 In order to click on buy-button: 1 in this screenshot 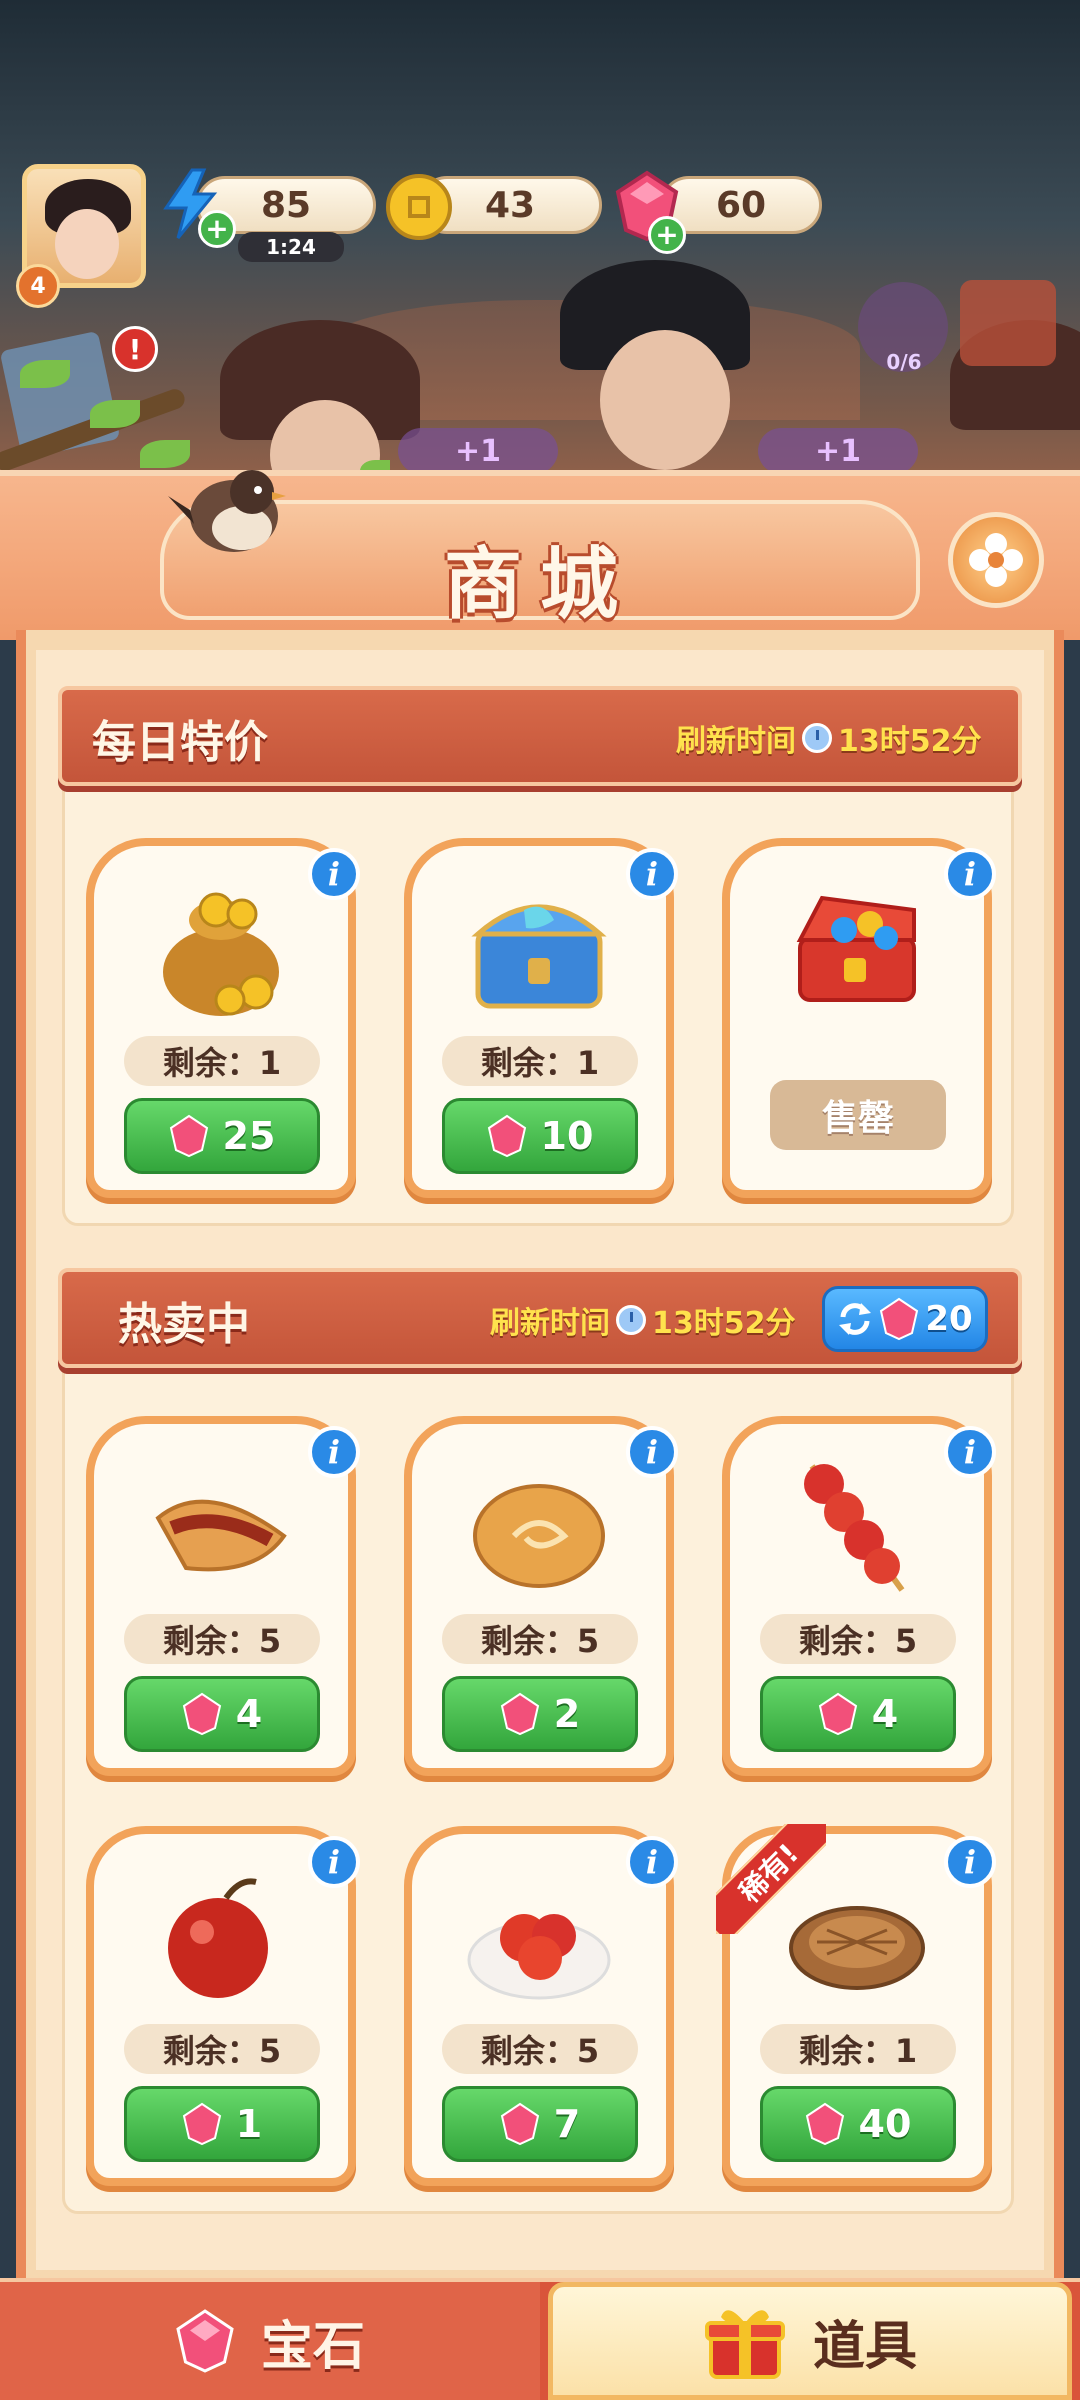, I will do `click(222, 2124)`.